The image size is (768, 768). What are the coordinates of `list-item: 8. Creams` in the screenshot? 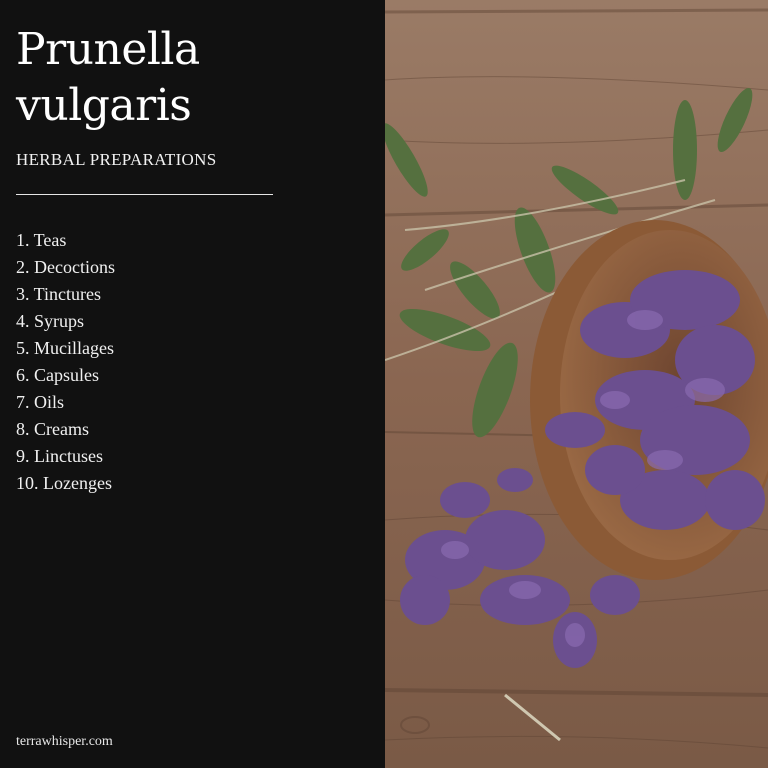 It's located at (52, 429).